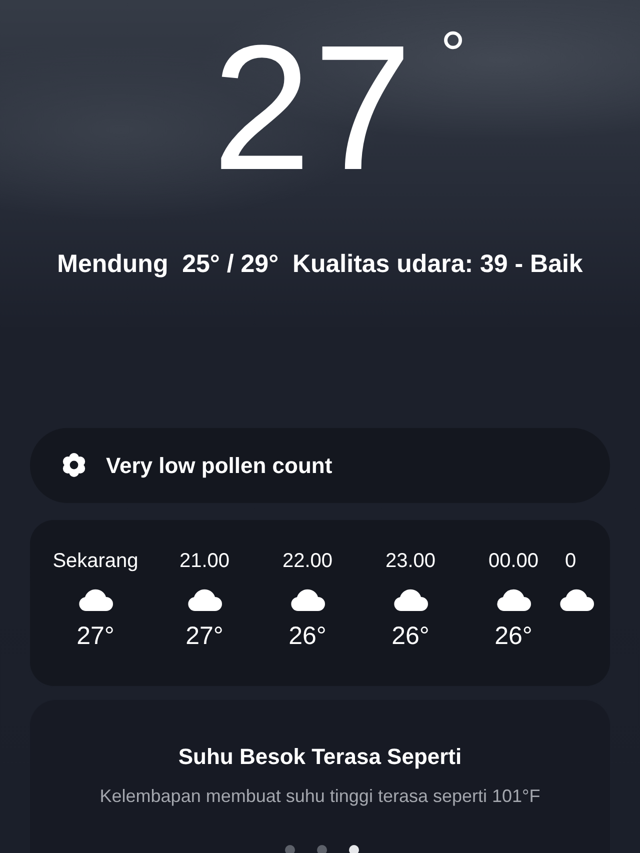 The height and width of the screenshot is (853, 640). I want to click on hour-label: 00.00, so click(513, 561).